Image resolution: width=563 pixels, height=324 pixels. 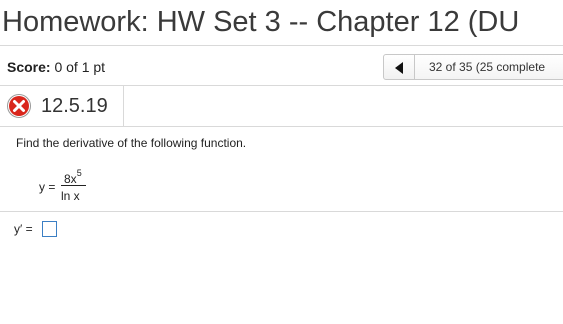 What do you see at coordinates (281, 211) in the screenshot?
I see `answer-divider` at bounding box center [281, 211].